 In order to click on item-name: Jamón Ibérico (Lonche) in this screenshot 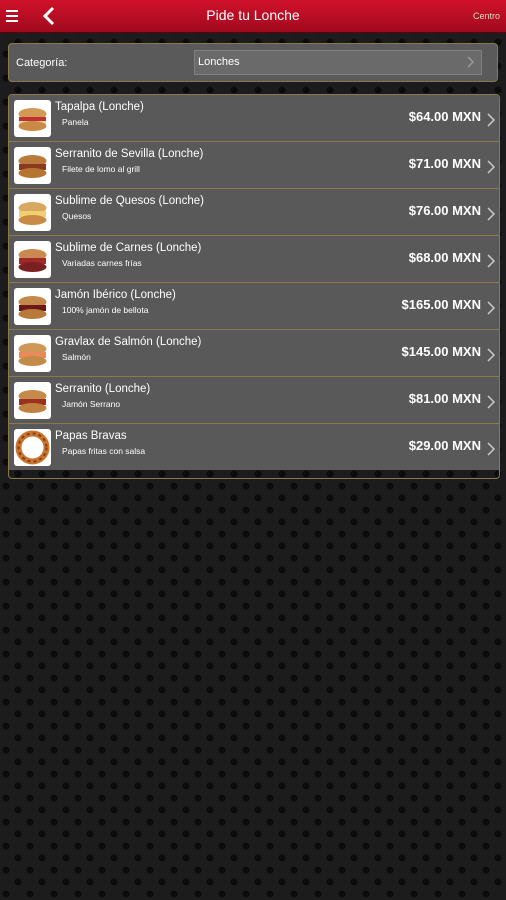, I will do `click(115, 295)`.